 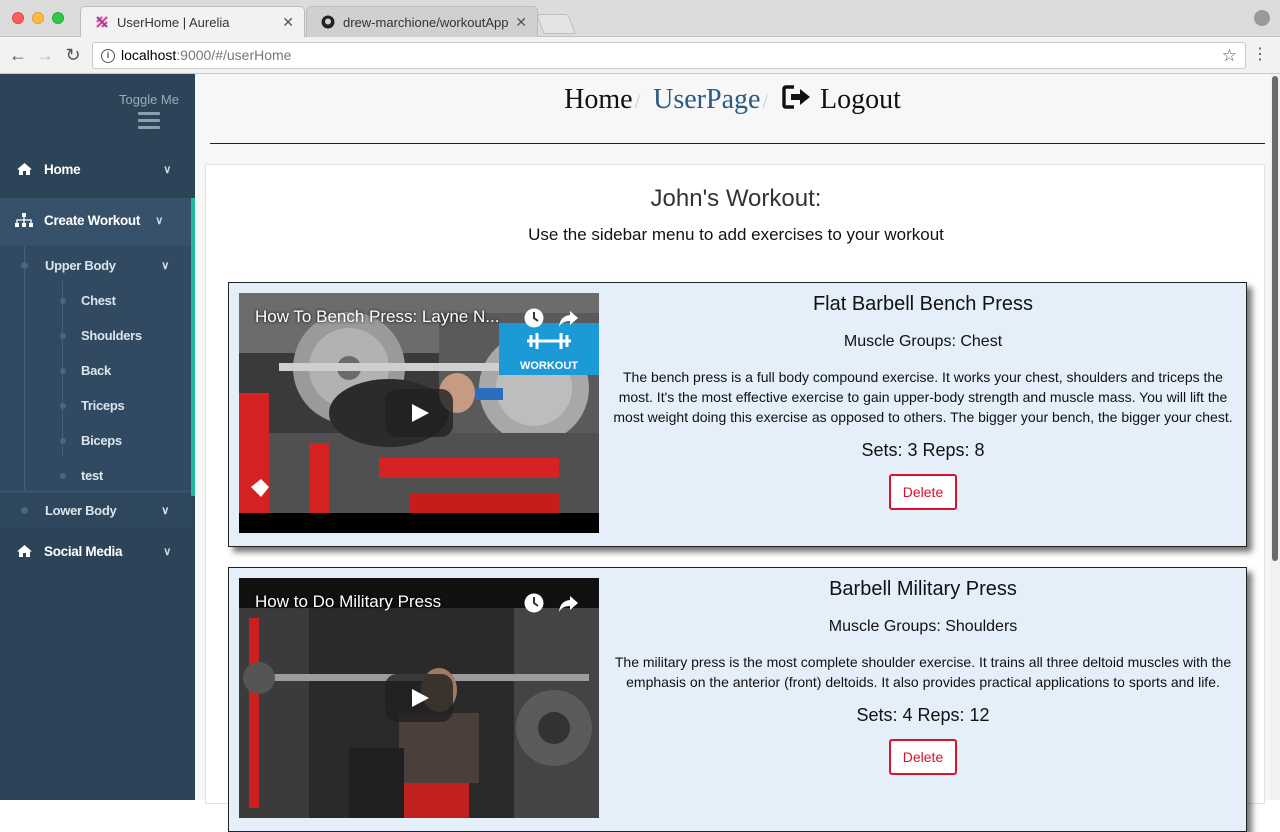 I want to click on tab-label: UserHome | Aurelia, so click(x=173, y=22).